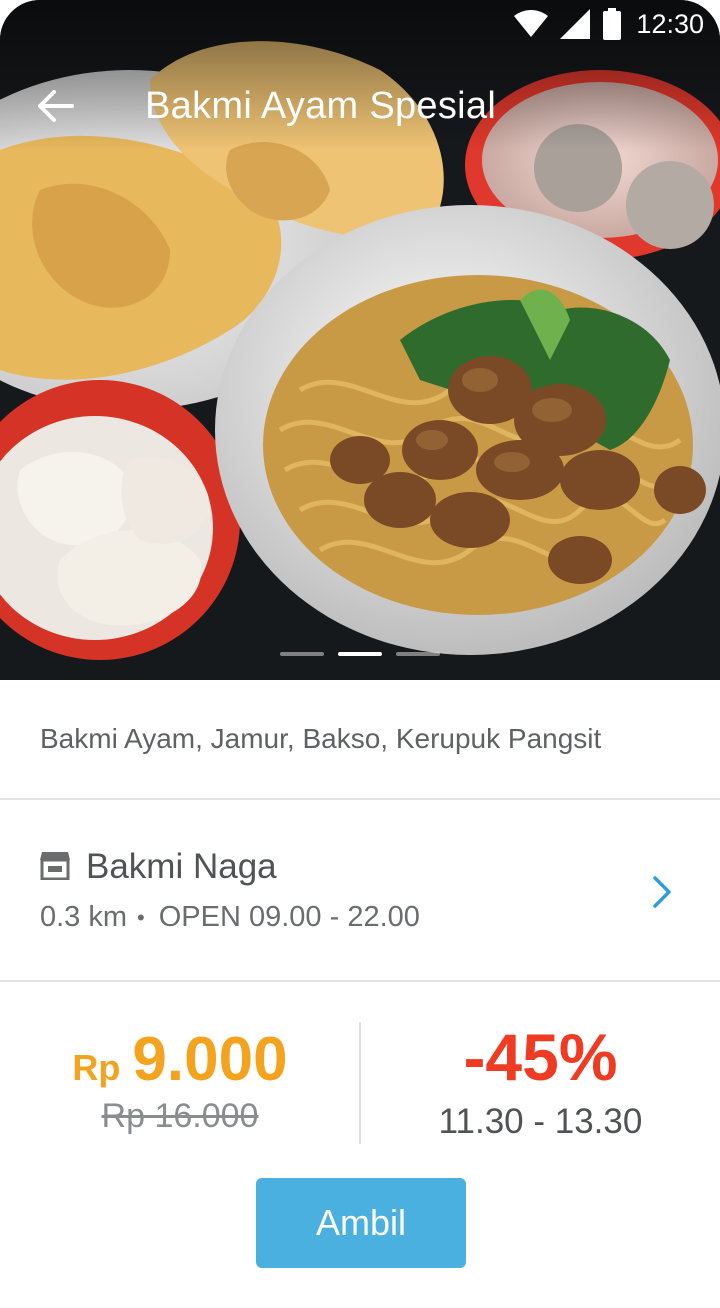  I want to click on pricing-section: Rp 9.000 Rp 16.000 -45% 11.30 - 13.30, so click(360, 1074).